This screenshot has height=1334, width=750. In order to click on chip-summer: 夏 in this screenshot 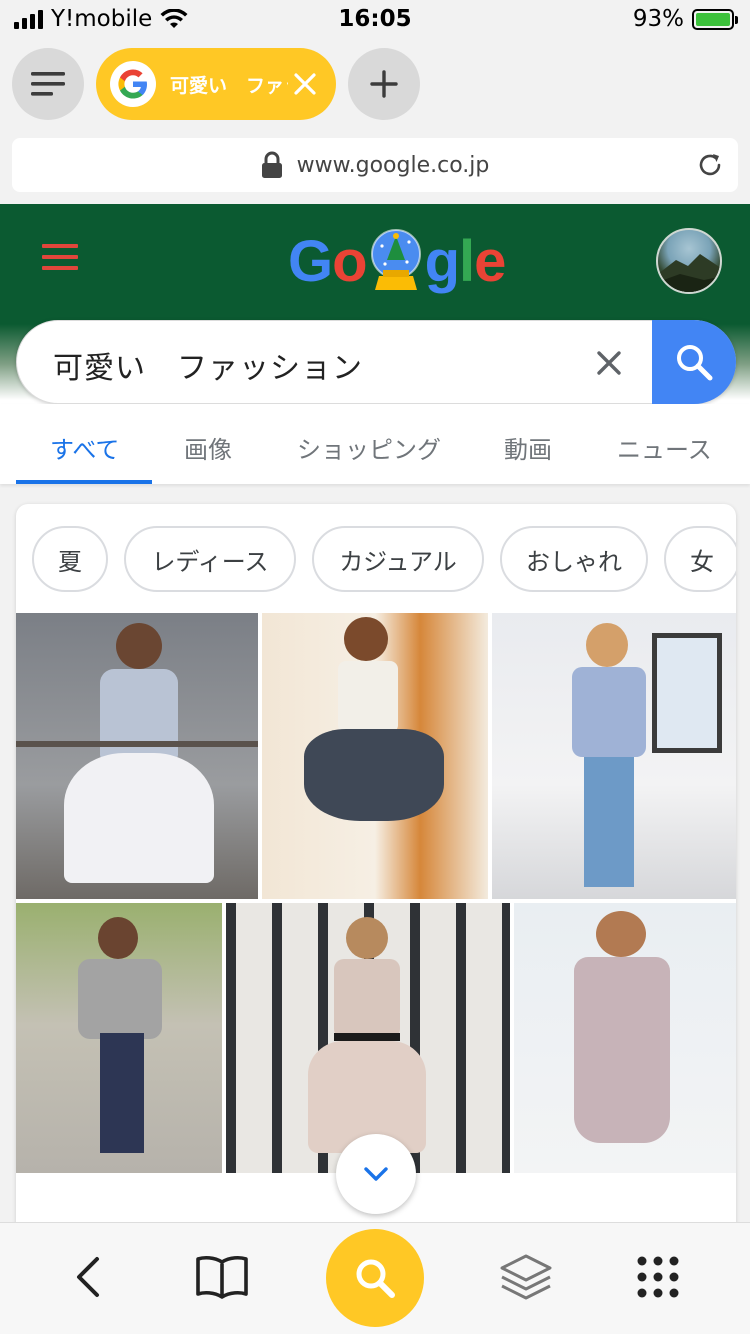, I will do `click(70, 559)`.